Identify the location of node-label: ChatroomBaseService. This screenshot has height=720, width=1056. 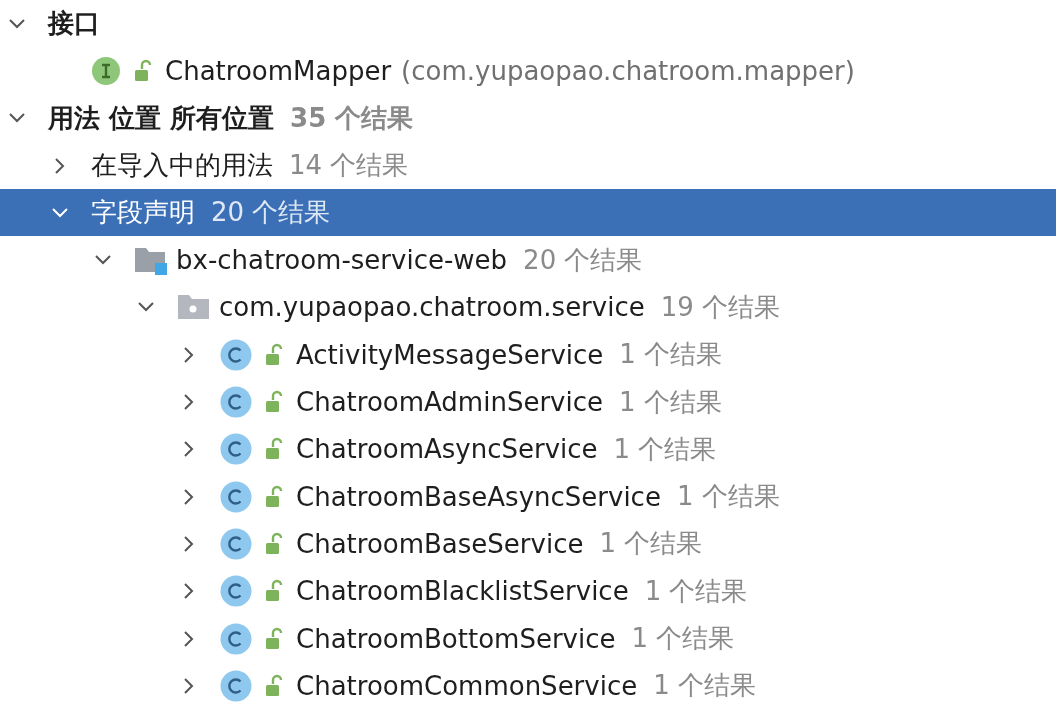
(440, 543).